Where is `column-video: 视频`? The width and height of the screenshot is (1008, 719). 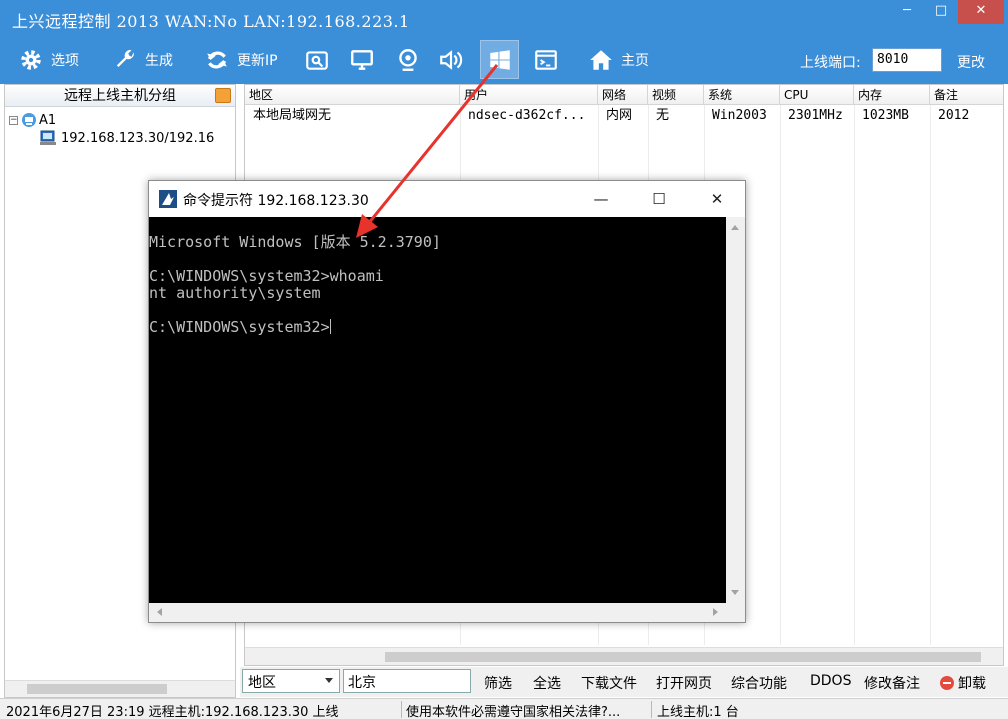 column-video: 视频 is located at coordinates (676, 95).